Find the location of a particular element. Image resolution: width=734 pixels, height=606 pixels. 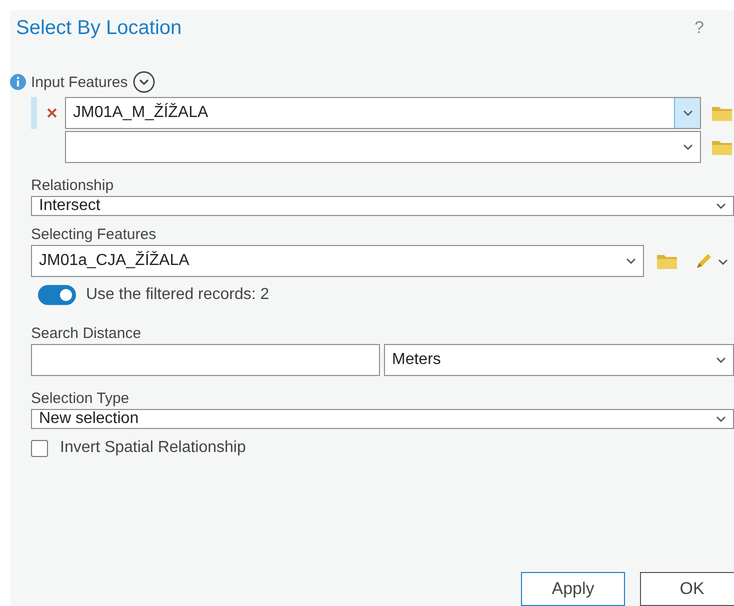

selecting-features-dropdown: JM01a_CJA_ŽÍŽALA is located at coordinates (337, 261).